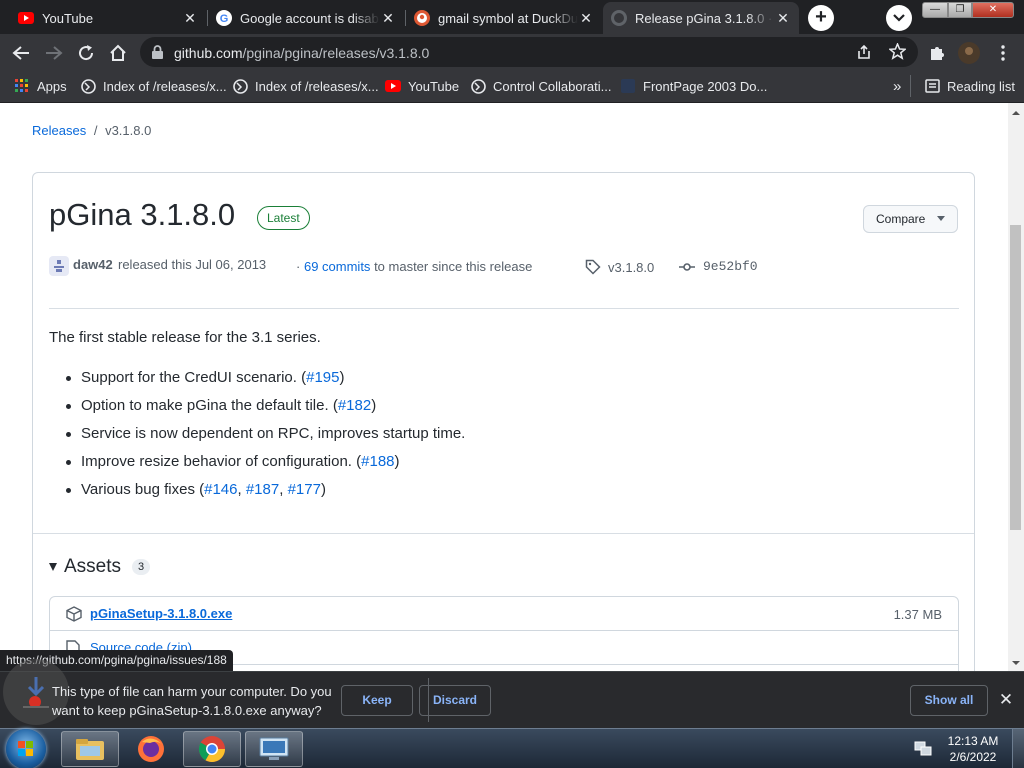 This screenshot has height=768, width=1024. Describe the element at coordinates (508, 18) in the screenshot. I see `tab-title: gmail symbol at DuckDuckGo` at that location.